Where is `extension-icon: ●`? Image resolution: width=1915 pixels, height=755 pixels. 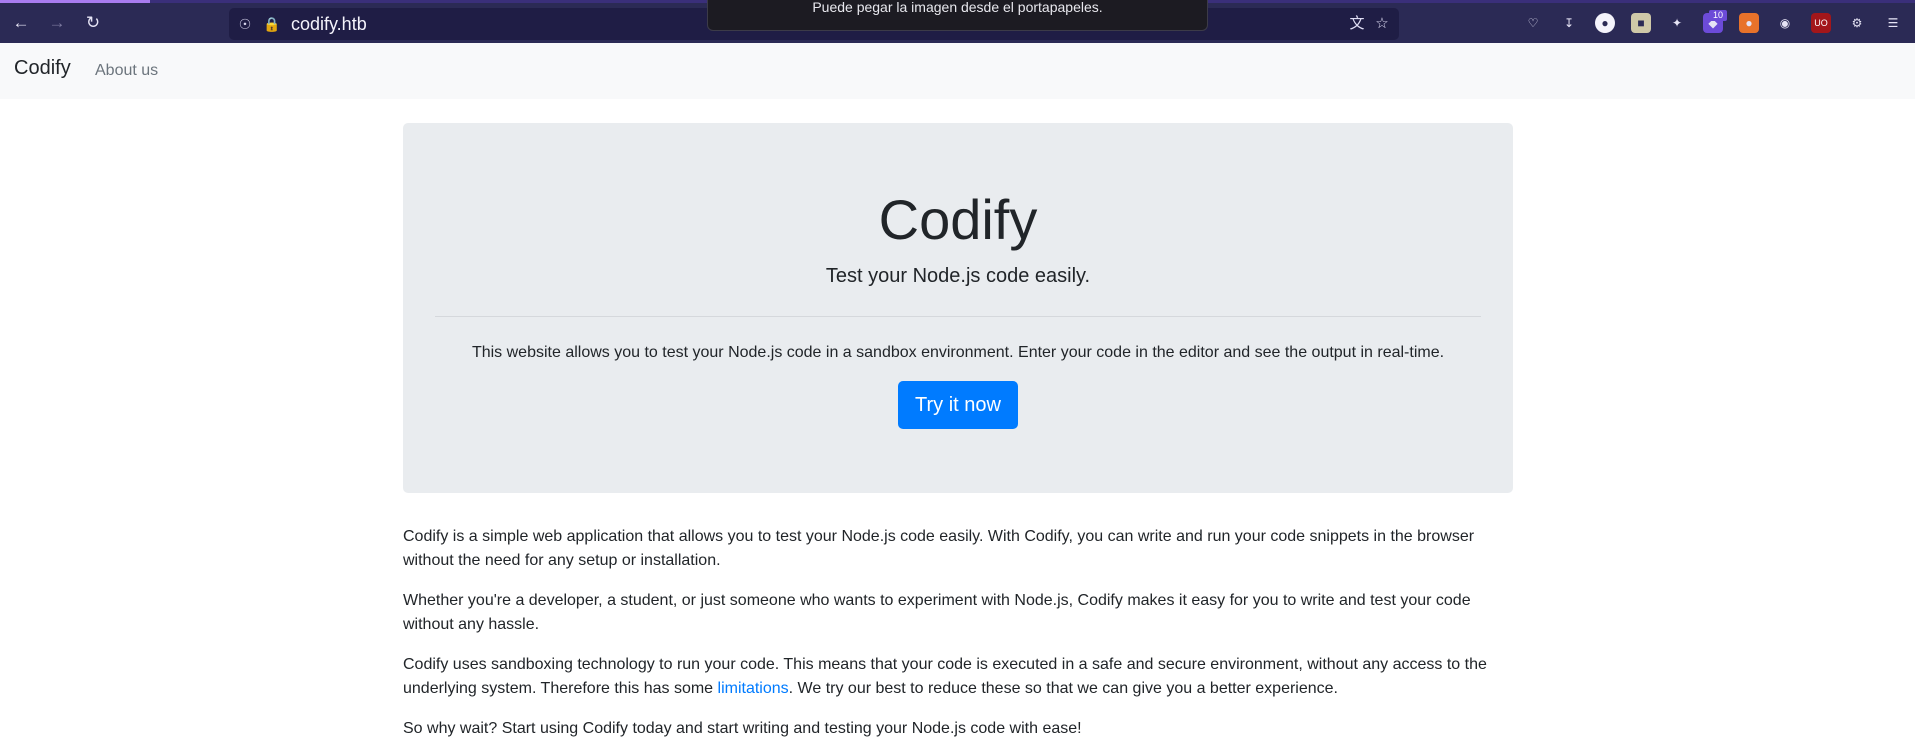
extension-icon: ● is located at coordinates (1749, 23).